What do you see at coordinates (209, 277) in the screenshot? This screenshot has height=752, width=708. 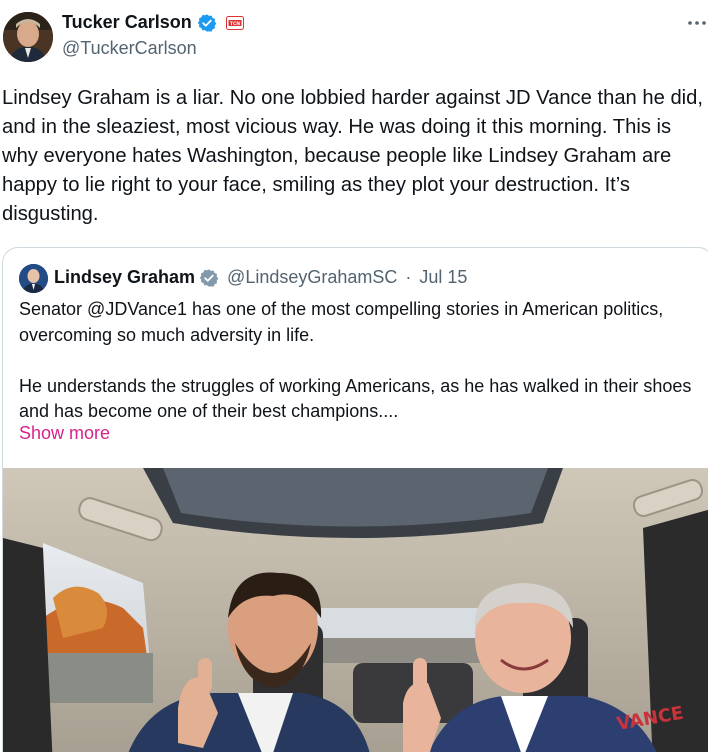 I see `quote-verified-badge-icon` at bounding box center [209, 277].